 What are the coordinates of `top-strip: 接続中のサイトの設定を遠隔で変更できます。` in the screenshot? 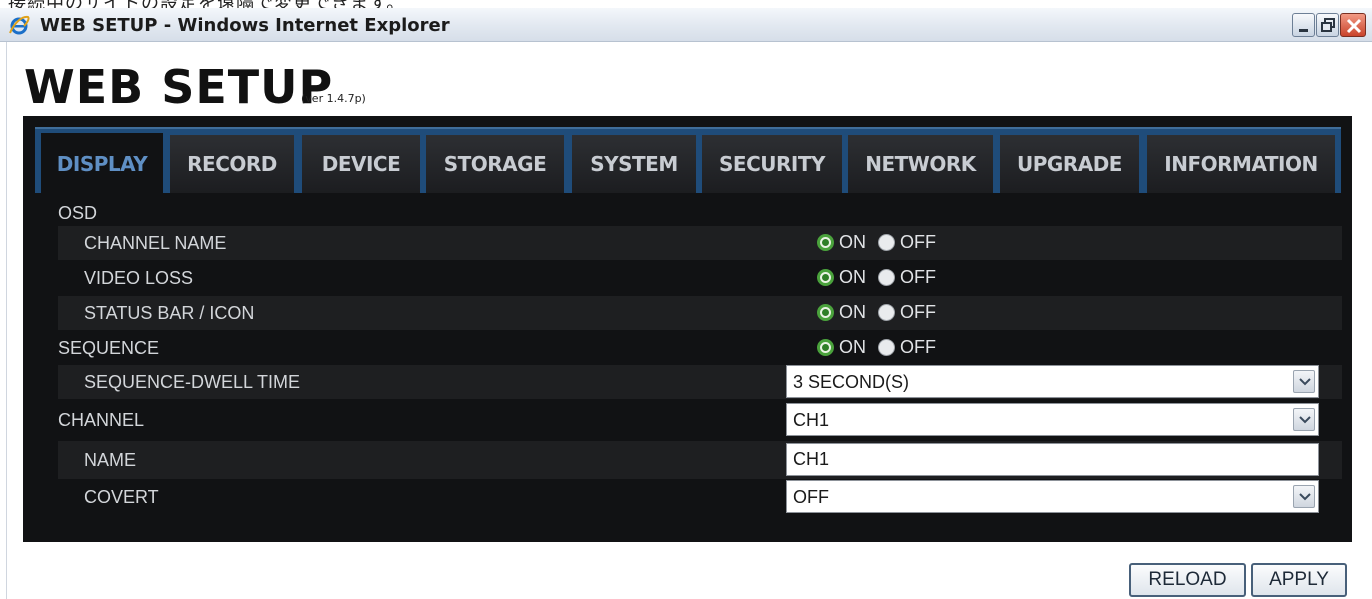 It's located at (686, 4).